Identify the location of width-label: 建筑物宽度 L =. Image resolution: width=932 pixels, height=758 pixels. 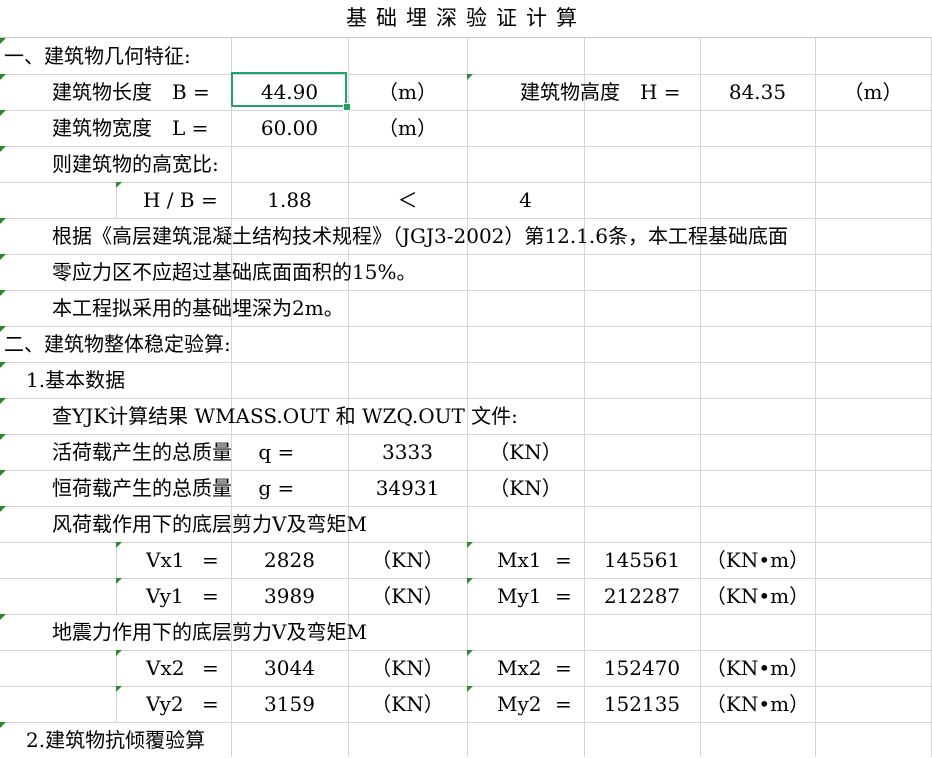
(130, 128).